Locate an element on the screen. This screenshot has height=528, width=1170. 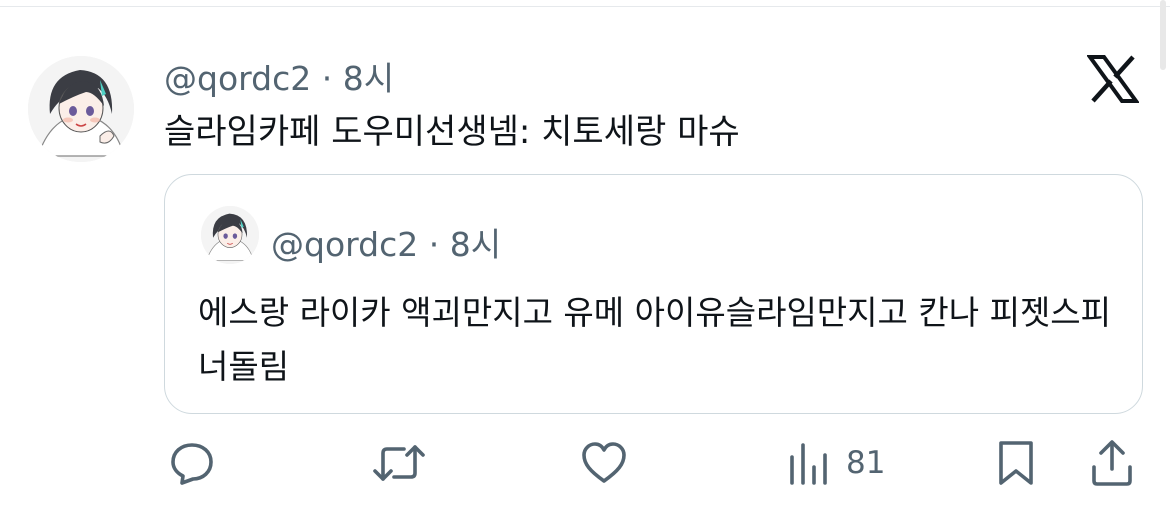
quoted-handle: @qordc2 is located at coordinates (344, 244).